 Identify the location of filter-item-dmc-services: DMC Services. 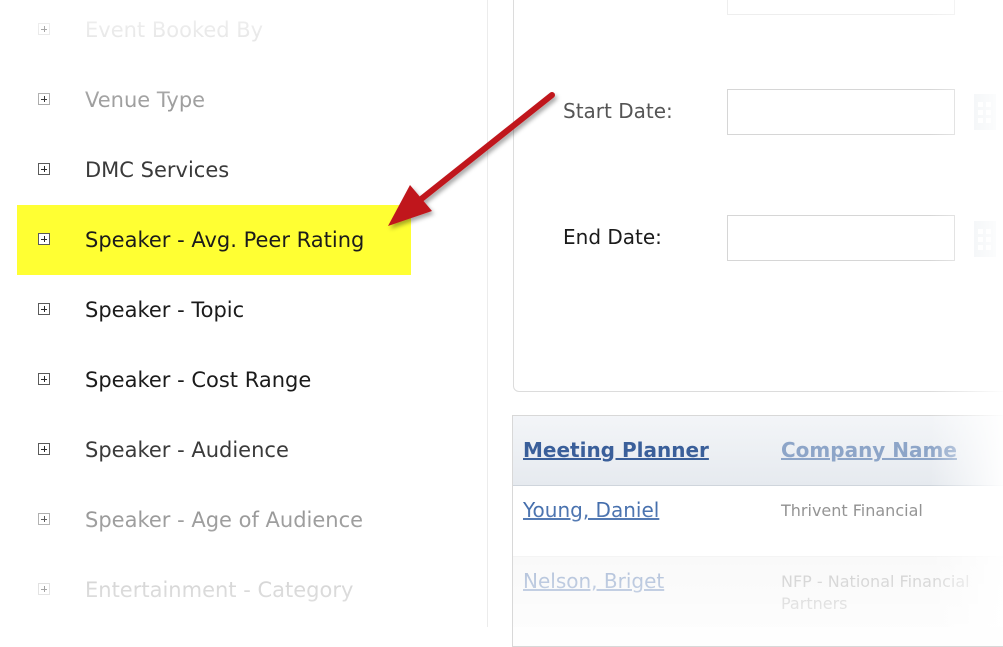
(214, 170).